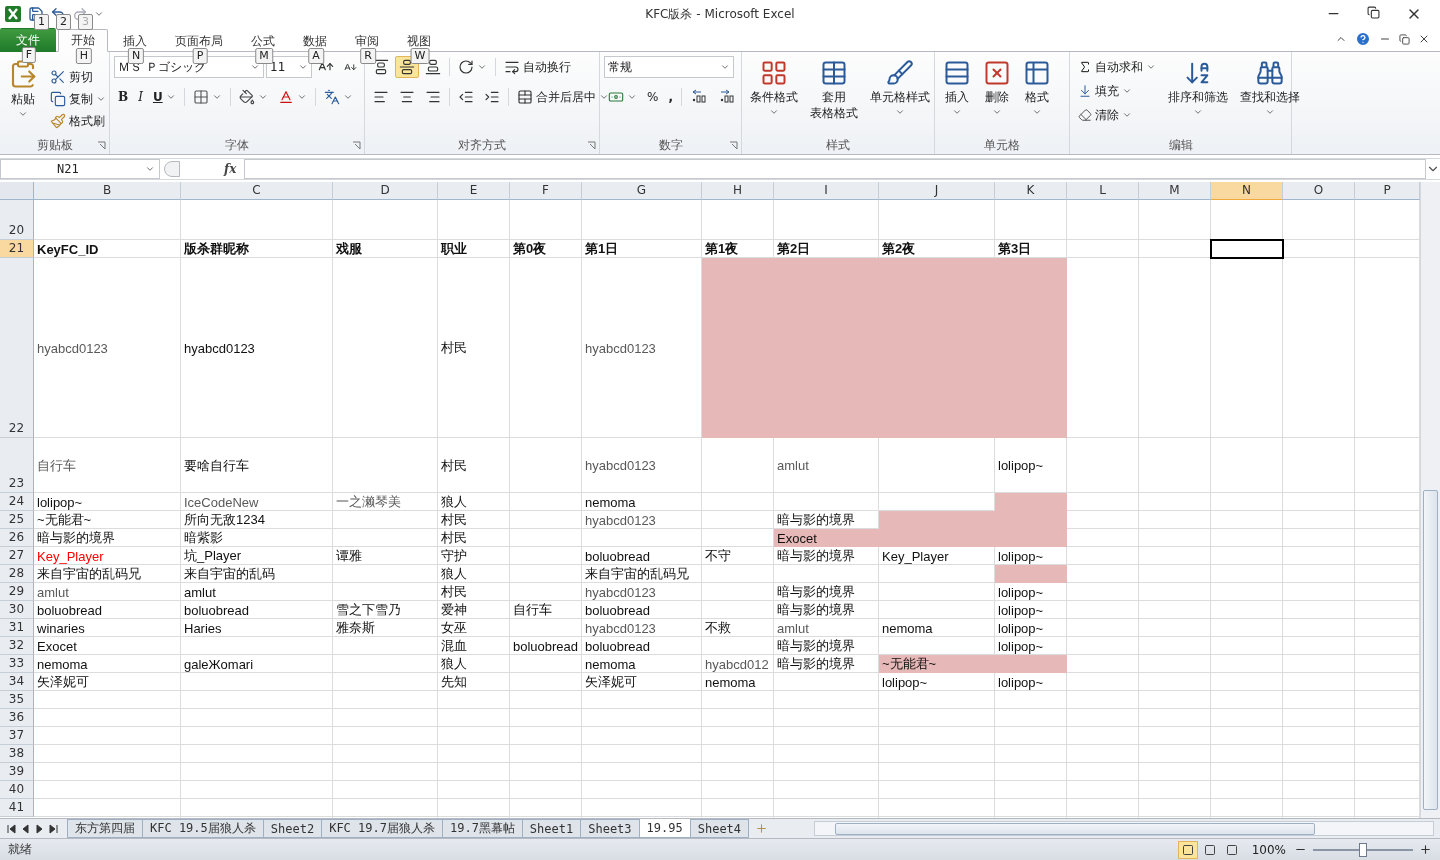 This screenshot has width=1440, height=860. I want to click on table-cell-text: 第2夜, so click(899, 249).